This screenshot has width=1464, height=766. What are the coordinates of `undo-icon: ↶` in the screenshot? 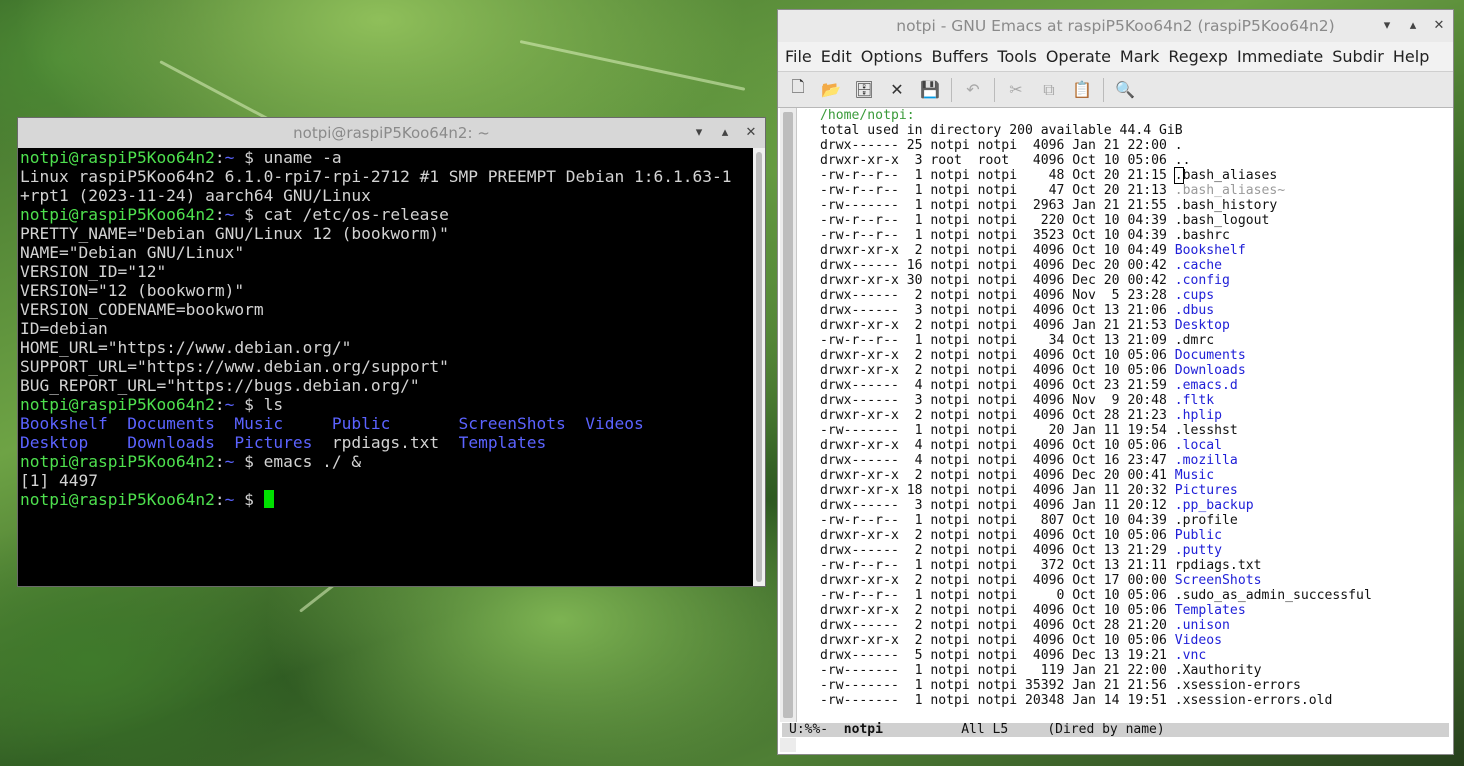 It's located at (973, 90).